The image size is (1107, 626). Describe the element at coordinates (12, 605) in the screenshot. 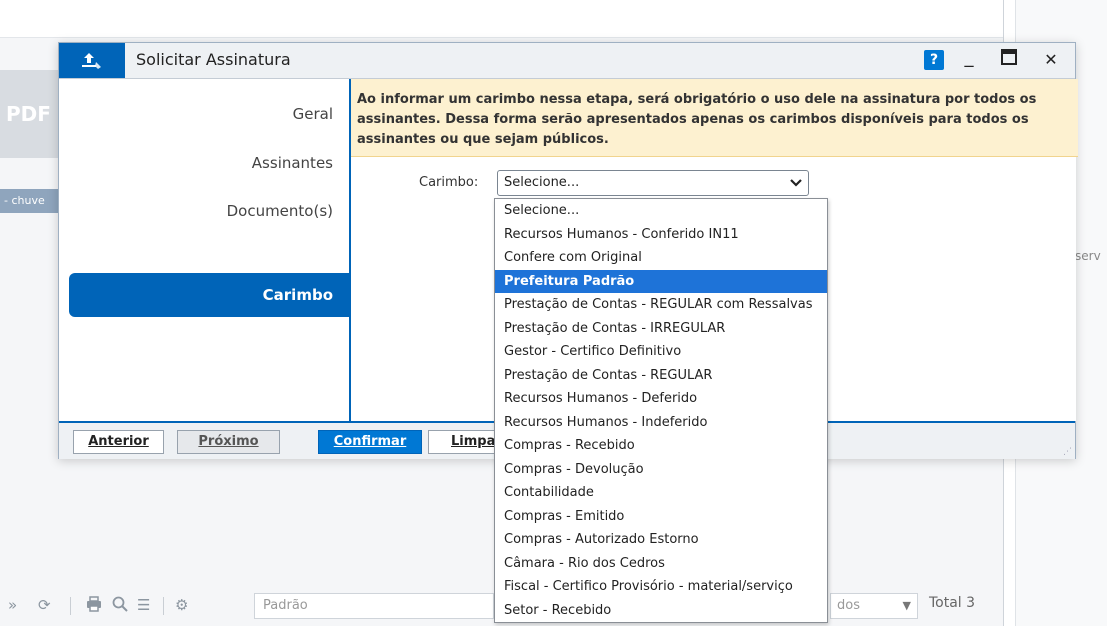

I see `double-chevron-right-icon: »` at that location.